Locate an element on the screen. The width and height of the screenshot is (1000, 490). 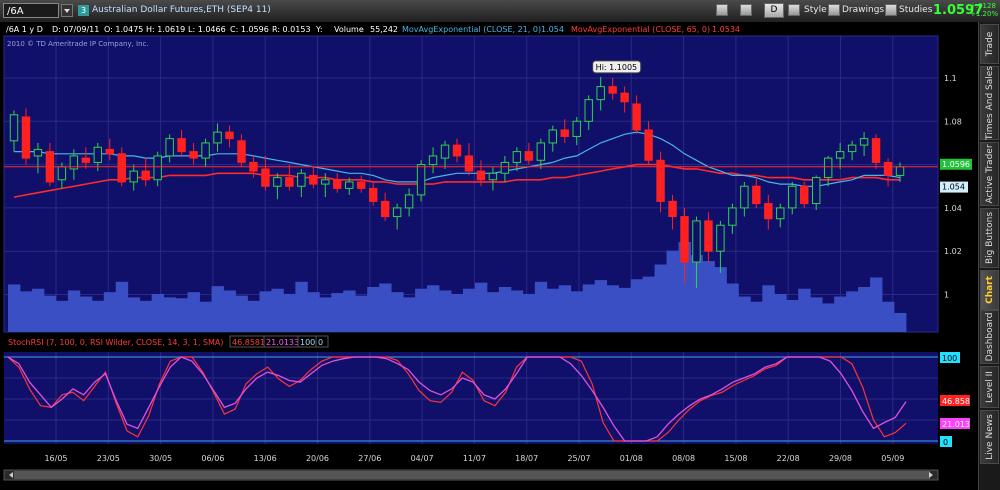
symbol-dropdown-icon is located at coordinates (67, 10).